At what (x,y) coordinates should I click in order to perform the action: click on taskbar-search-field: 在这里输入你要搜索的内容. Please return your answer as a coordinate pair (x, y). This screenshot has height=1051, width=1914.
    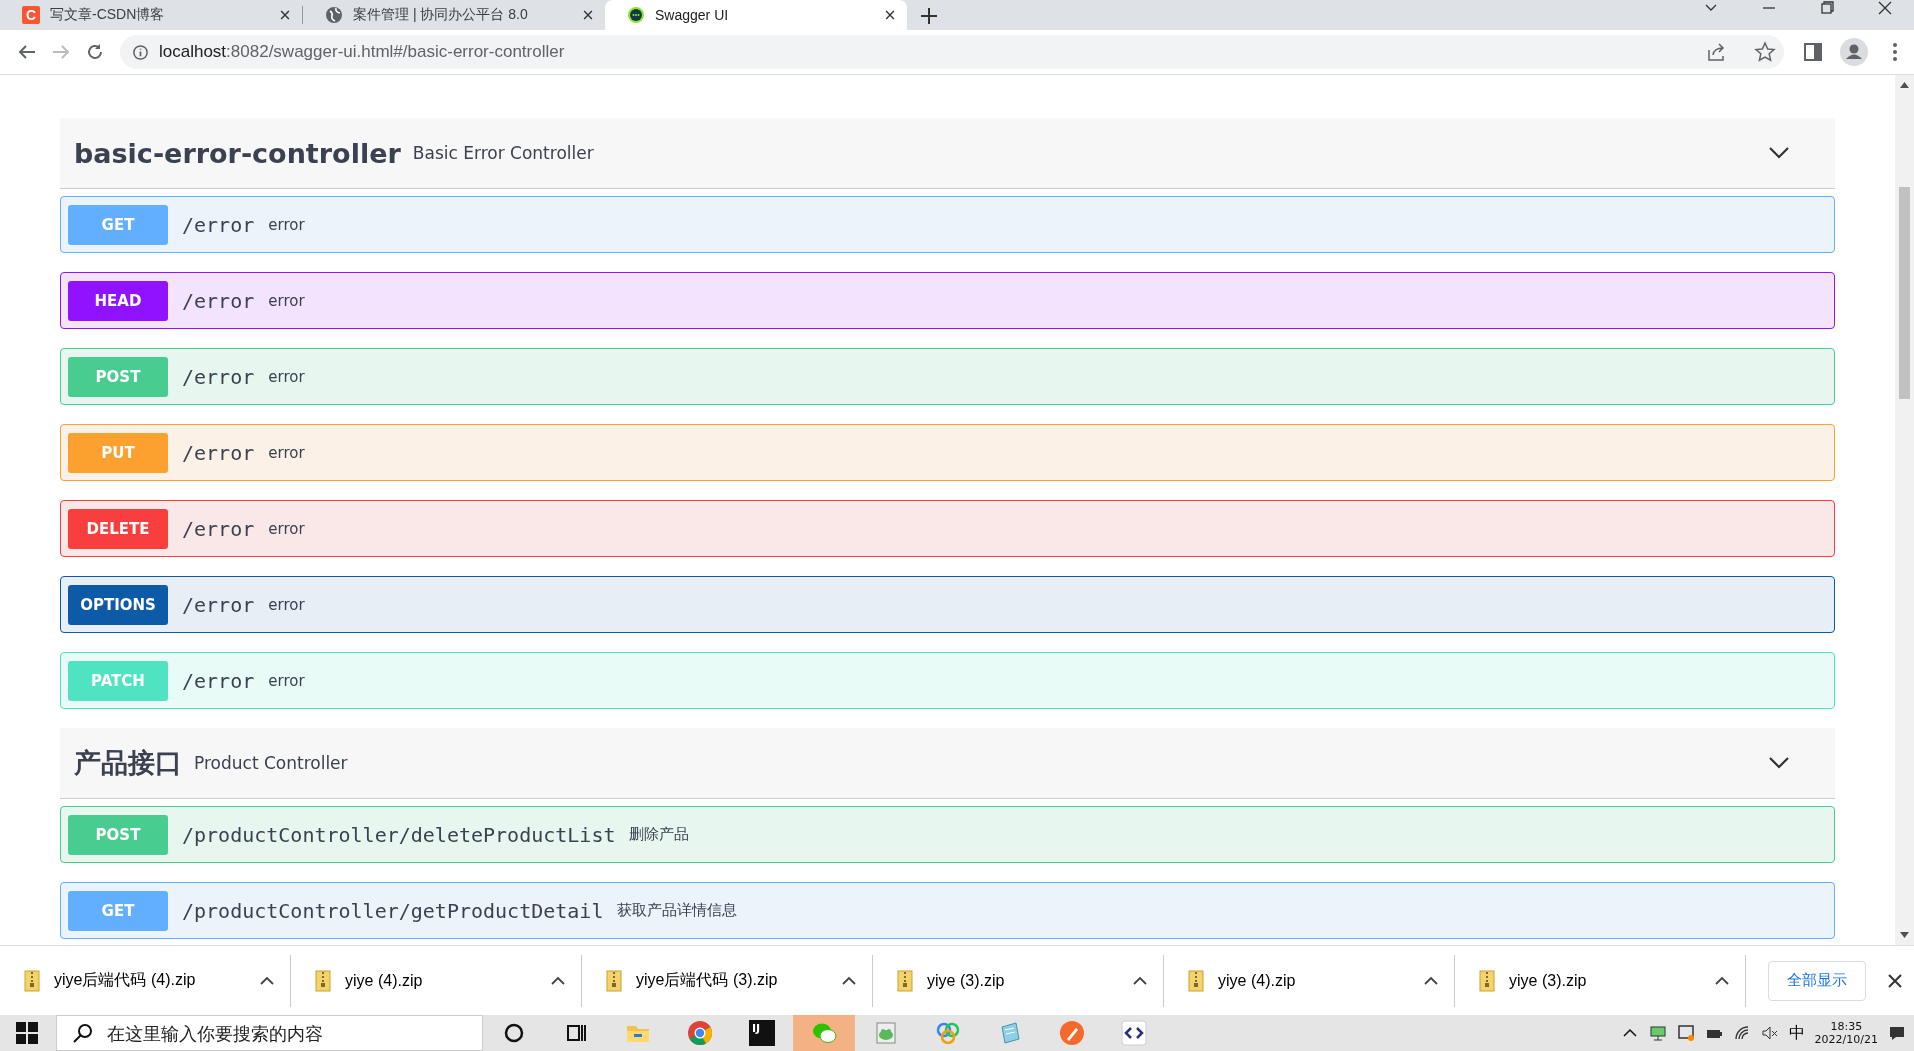
    Looking at the image, I should click on (269, 1033).